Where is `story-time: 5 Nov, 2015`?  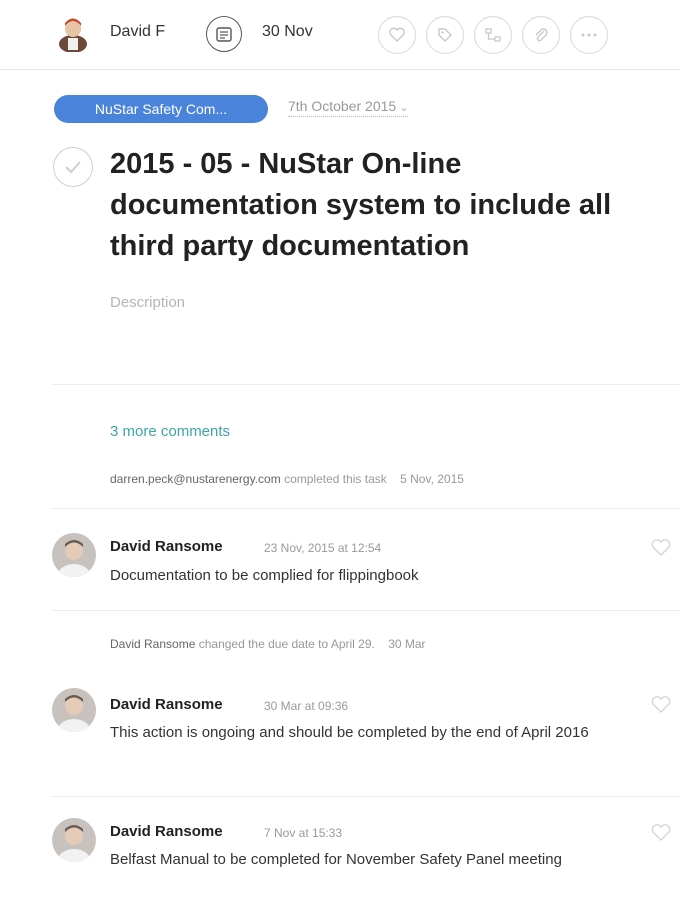 story-time: 5 Nov, 2015 is located at coordinates (432, 479).